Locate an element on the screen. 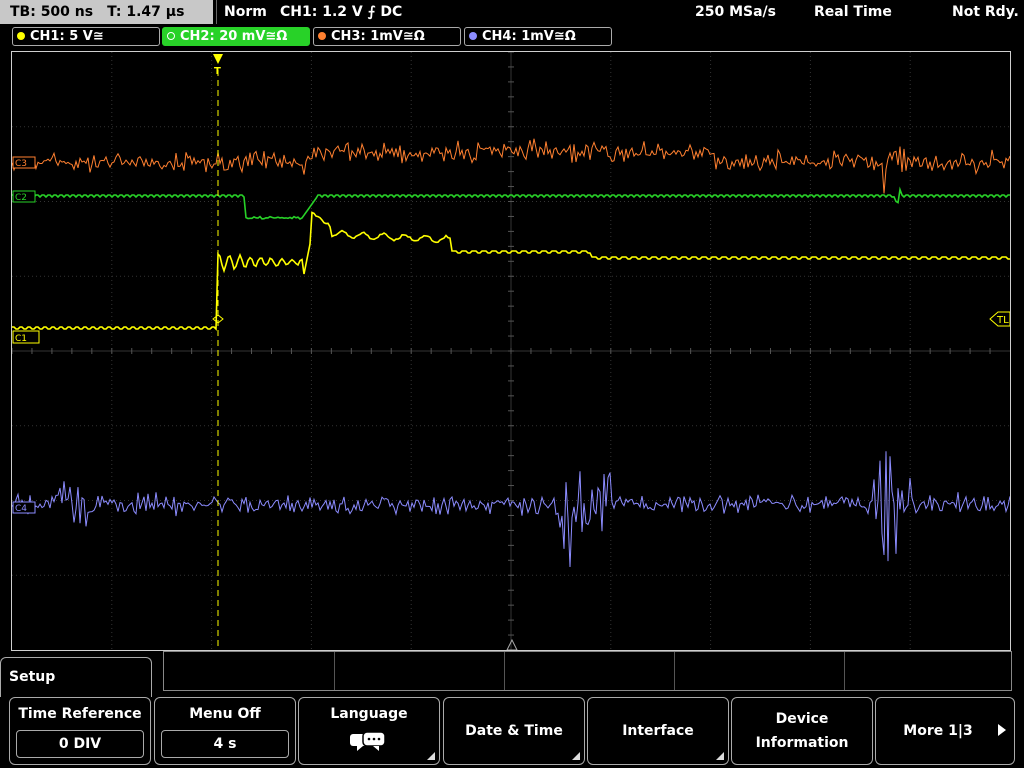 The height and width of the screenshot is (768, 1024). trigger-level-label: TL is located at coordinates (1002, 320).